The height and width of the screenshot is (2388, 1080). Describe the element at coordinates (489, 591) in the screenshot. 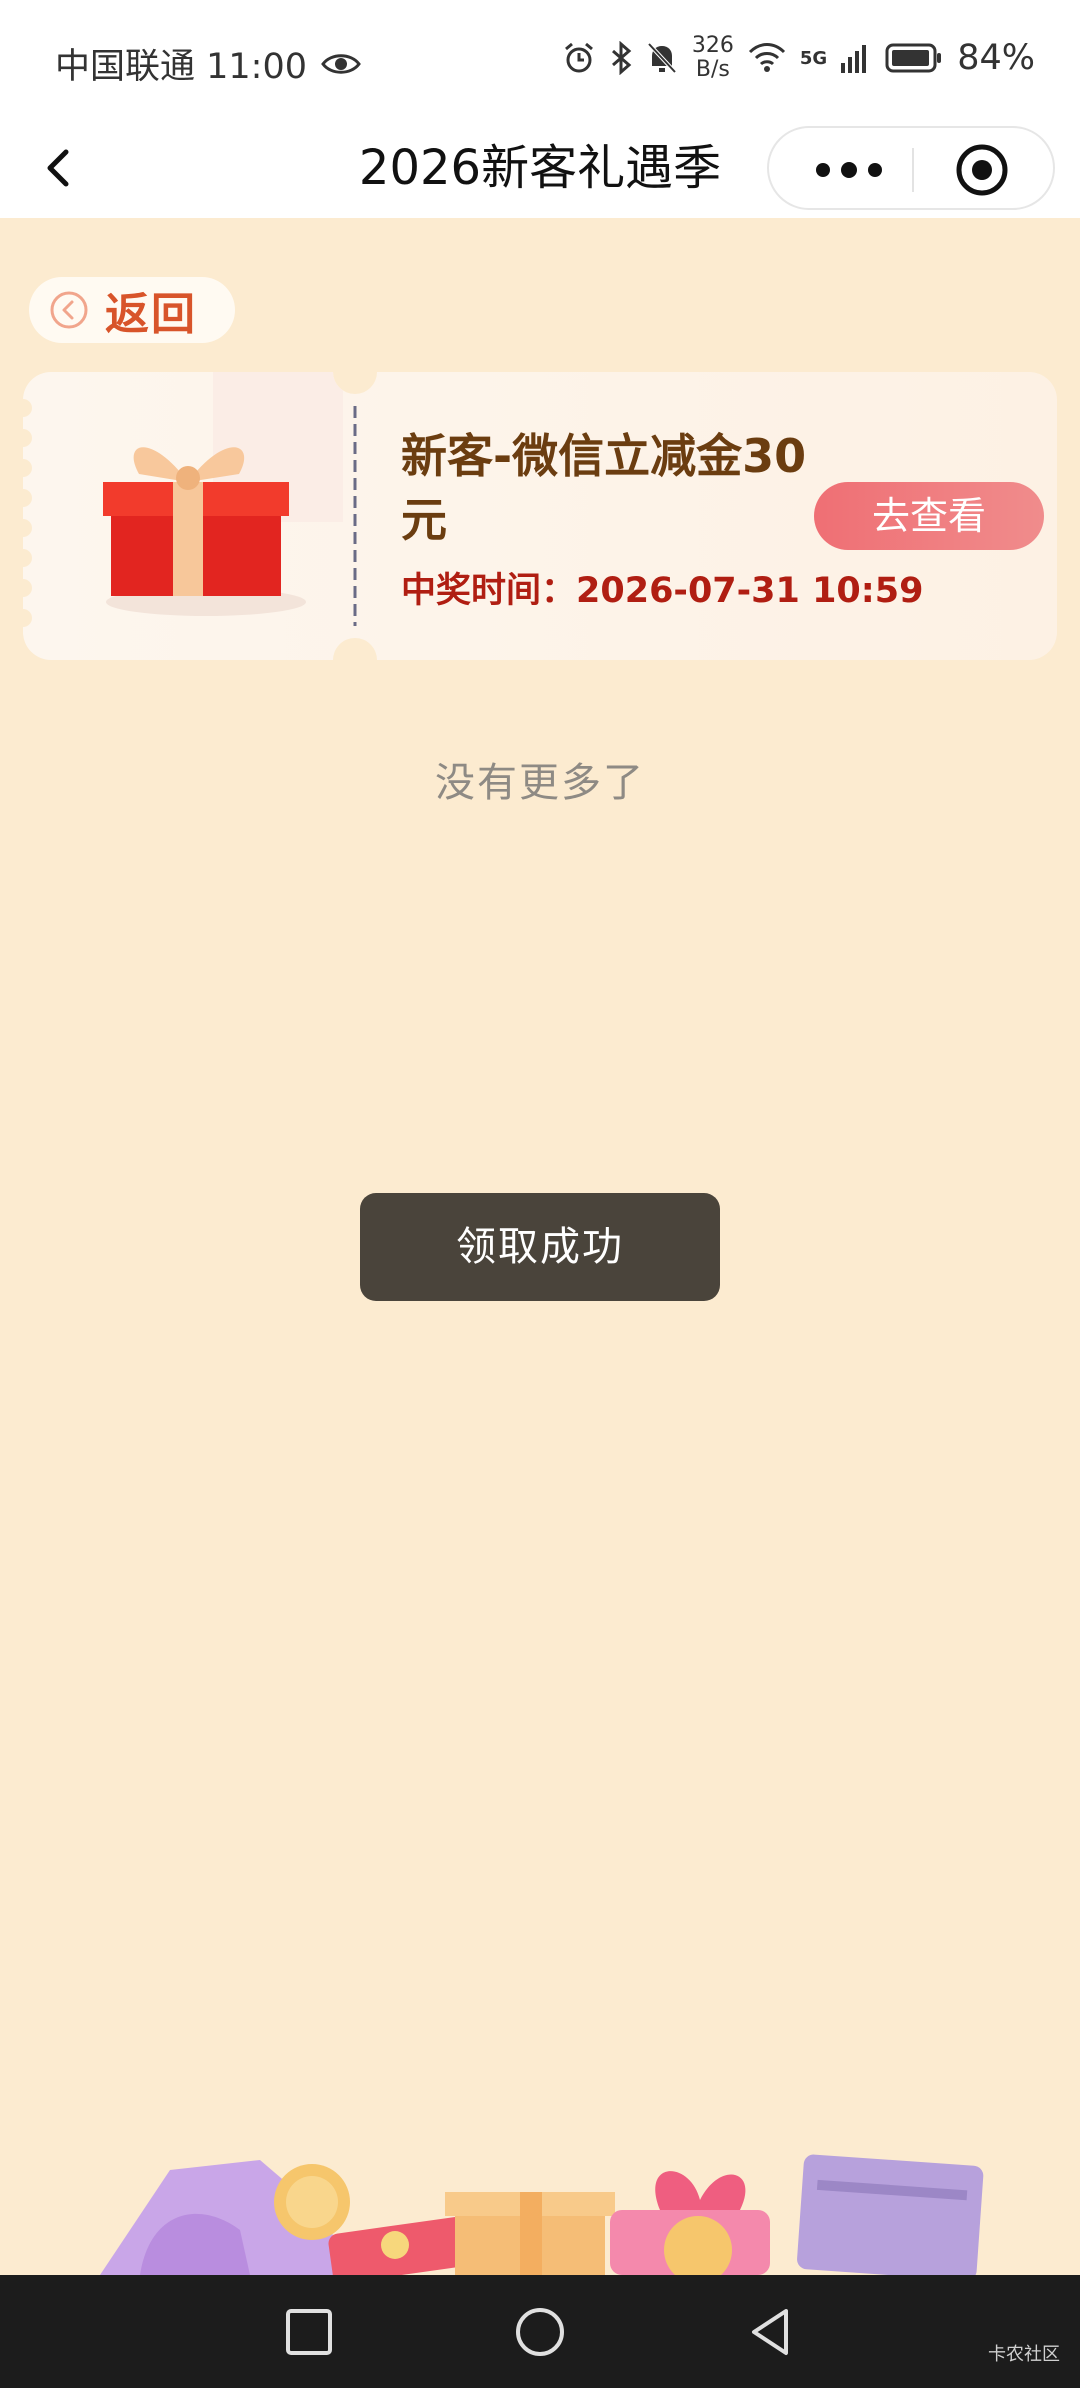

I see `prize-time-label: 中奖时间：` at that location.